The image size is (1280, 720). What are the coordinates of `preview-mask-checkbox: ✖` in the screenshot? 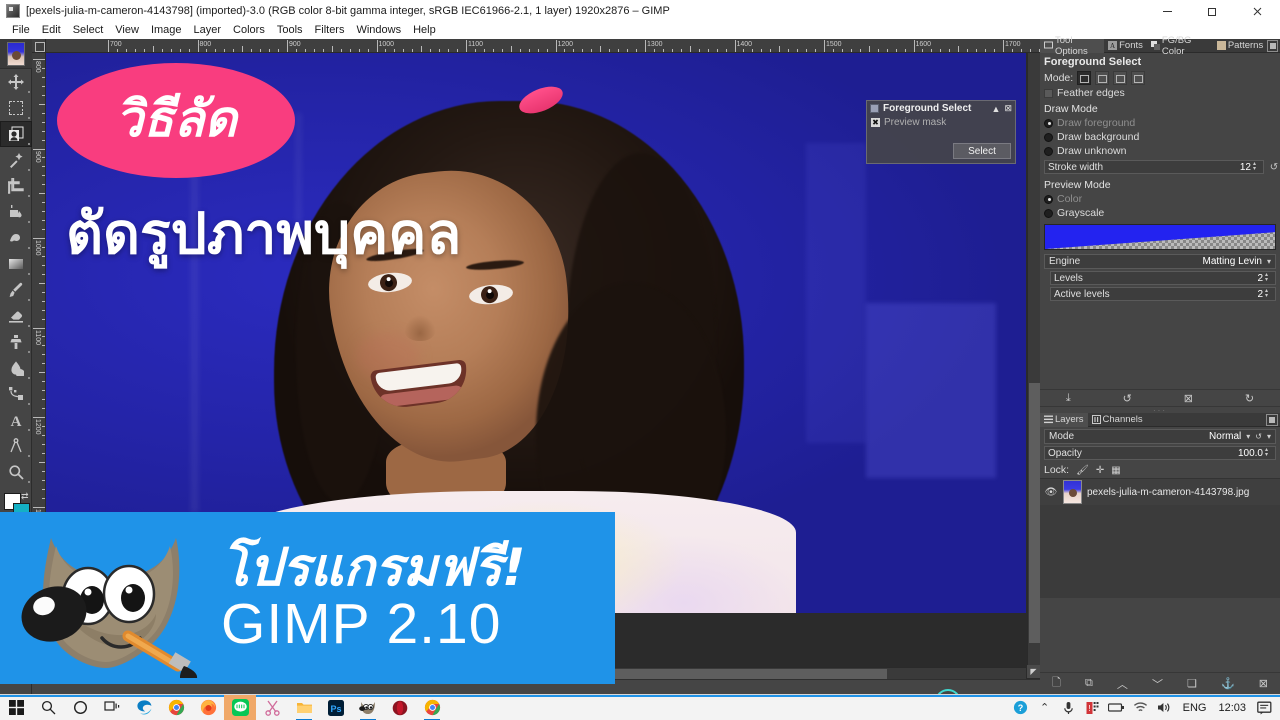 It's located at (875, 122).